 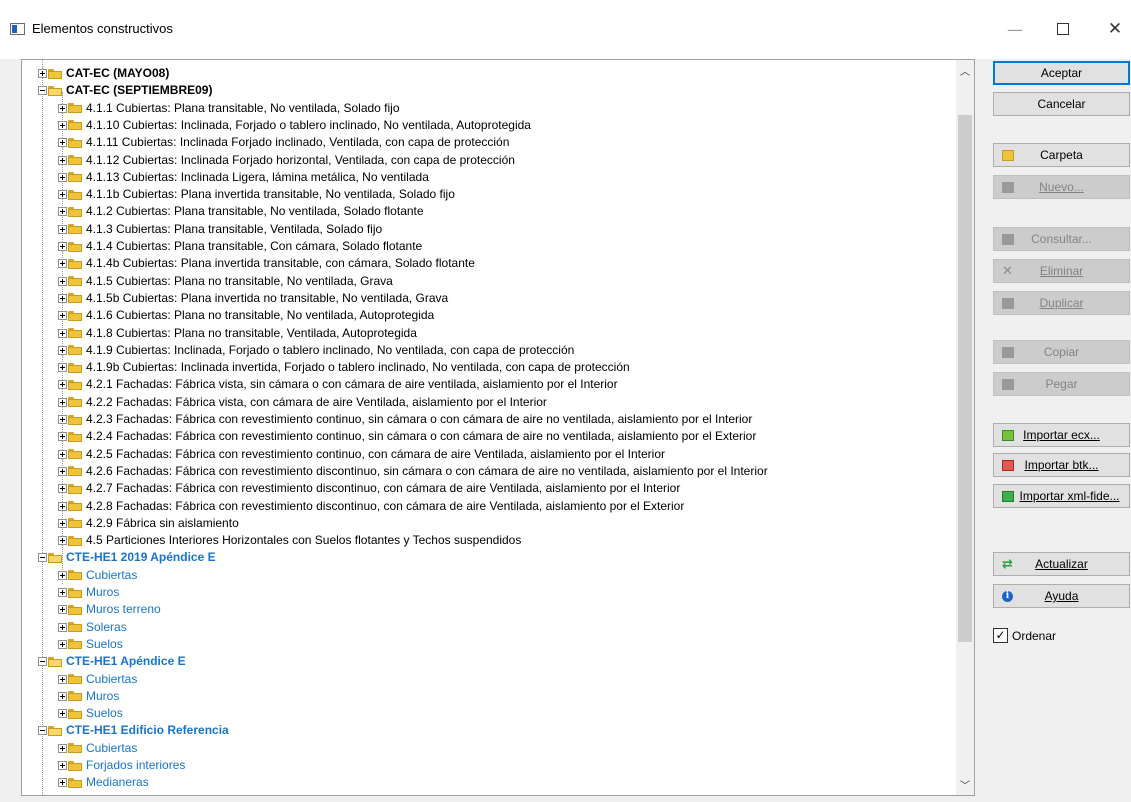 I want to click on minimize-button: —, so click(x=1015, y=29).